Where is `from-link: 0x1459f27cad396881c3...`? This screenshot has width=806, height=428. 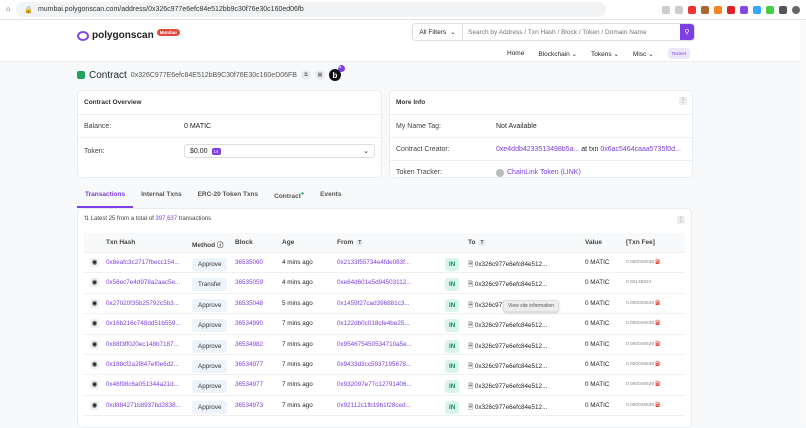
from-link: 0x1459f27cad396881c3... is located at coordinates (373, 303).